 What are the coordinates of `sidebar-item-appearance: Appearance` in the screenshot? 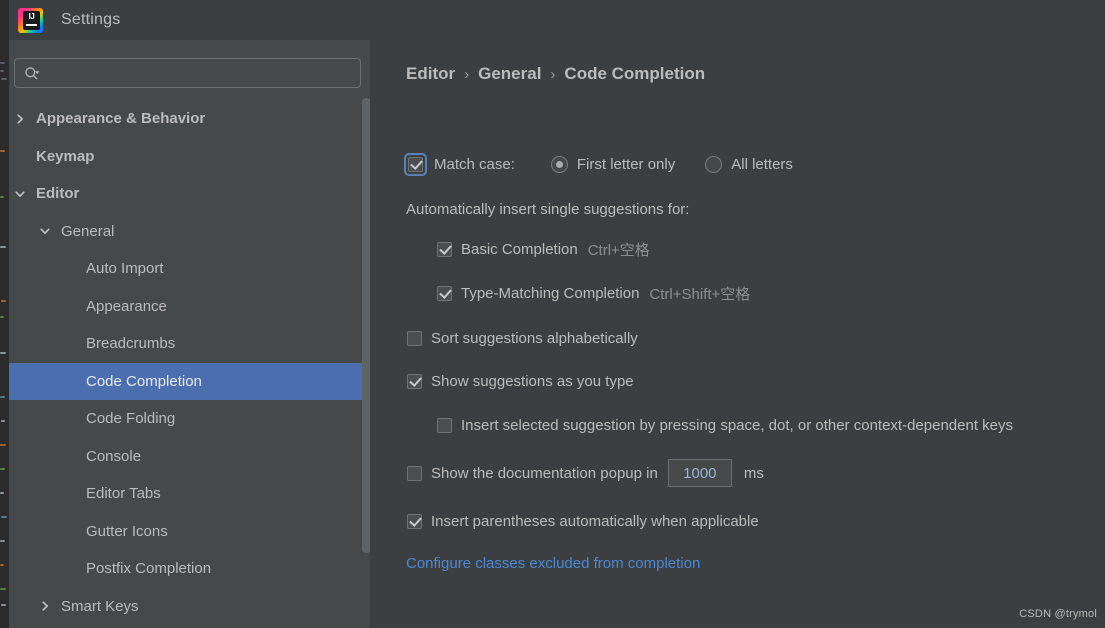 It's located at (189, 307).